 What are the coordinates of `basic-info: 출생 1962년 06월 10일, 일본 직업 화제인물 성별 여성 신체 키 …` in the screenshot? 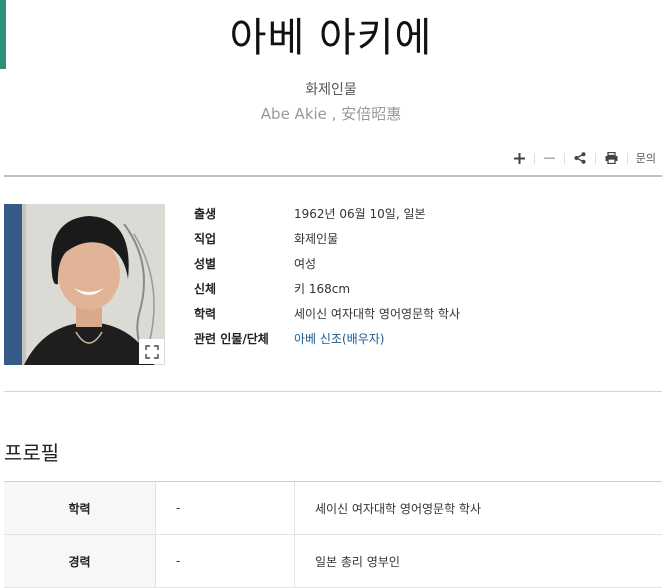 It's located at (327, 276).